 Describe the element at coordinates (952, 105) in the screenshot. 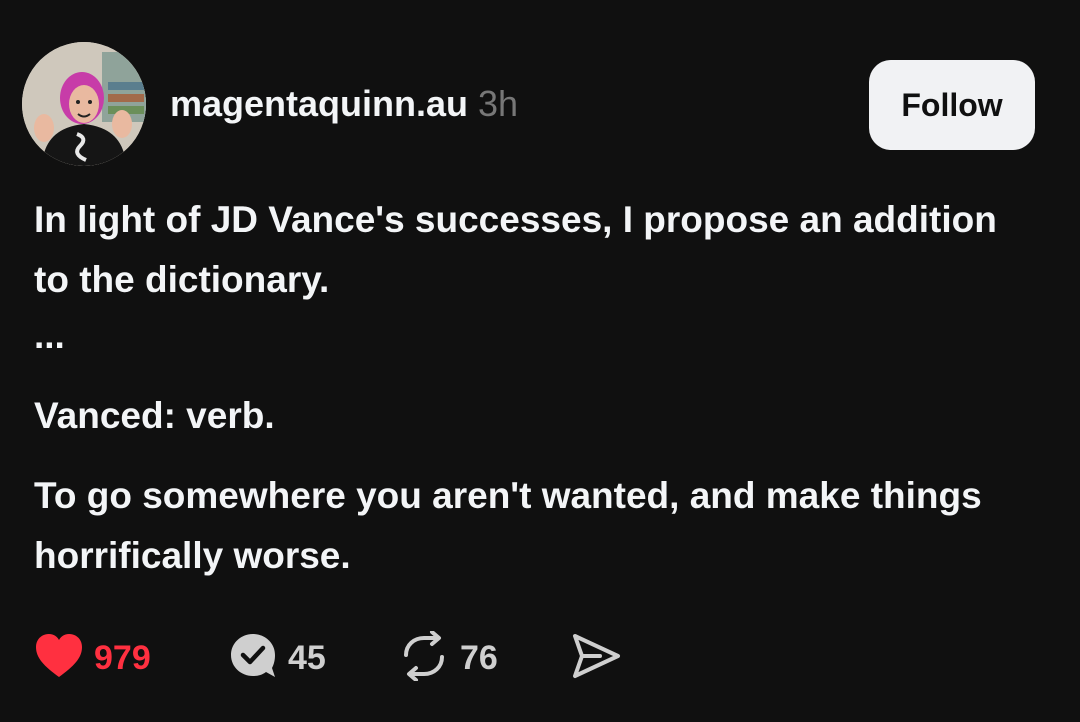

I see `follow-button: Follow` at that location.